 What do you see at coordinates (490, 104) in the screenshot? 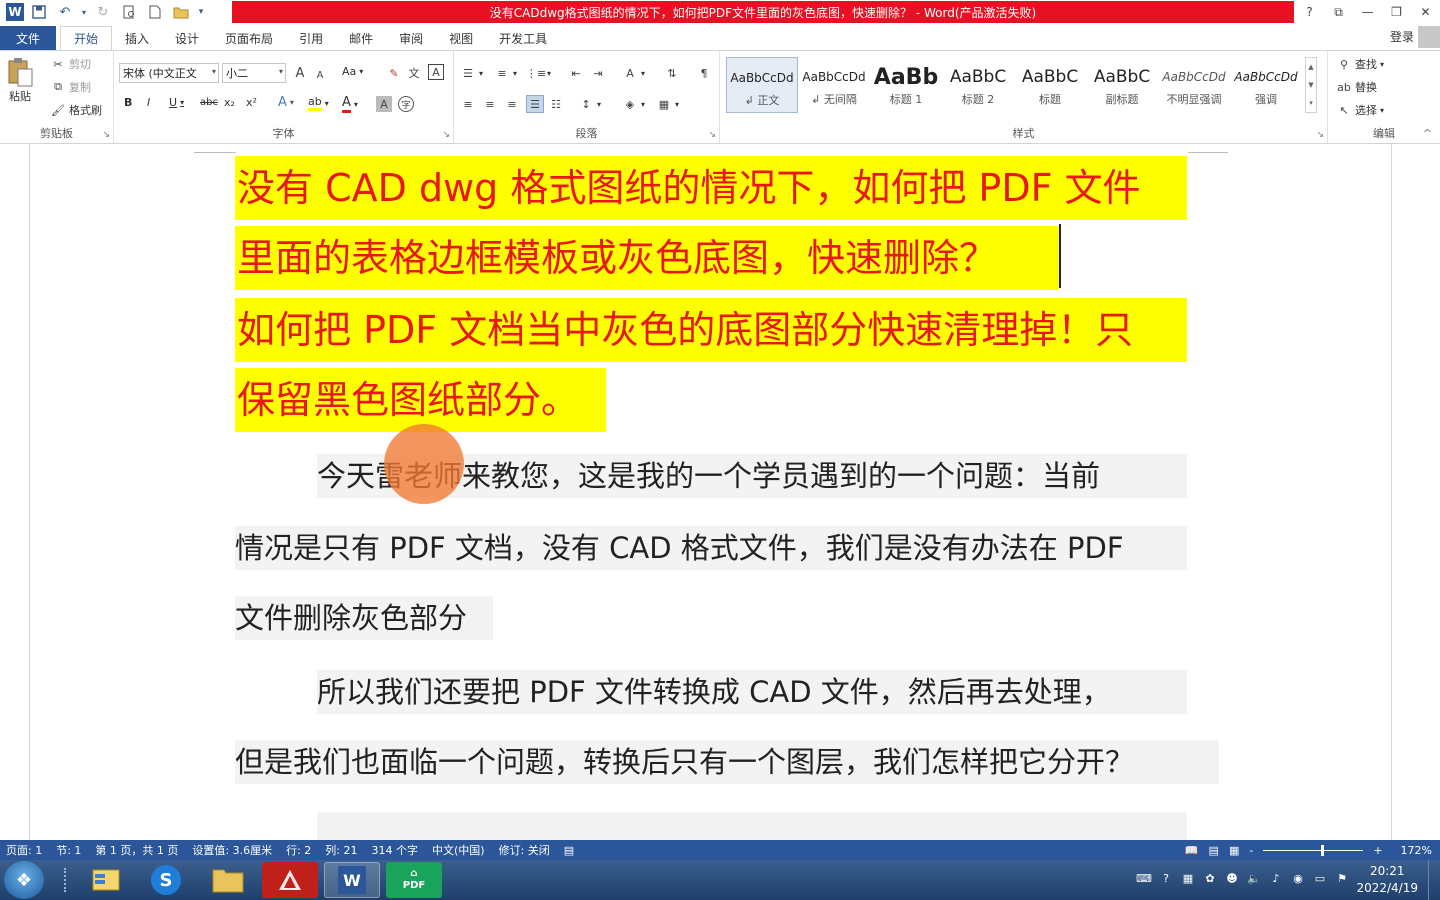
I see `align-center-button: ≡` at bounding box center [490, 104].